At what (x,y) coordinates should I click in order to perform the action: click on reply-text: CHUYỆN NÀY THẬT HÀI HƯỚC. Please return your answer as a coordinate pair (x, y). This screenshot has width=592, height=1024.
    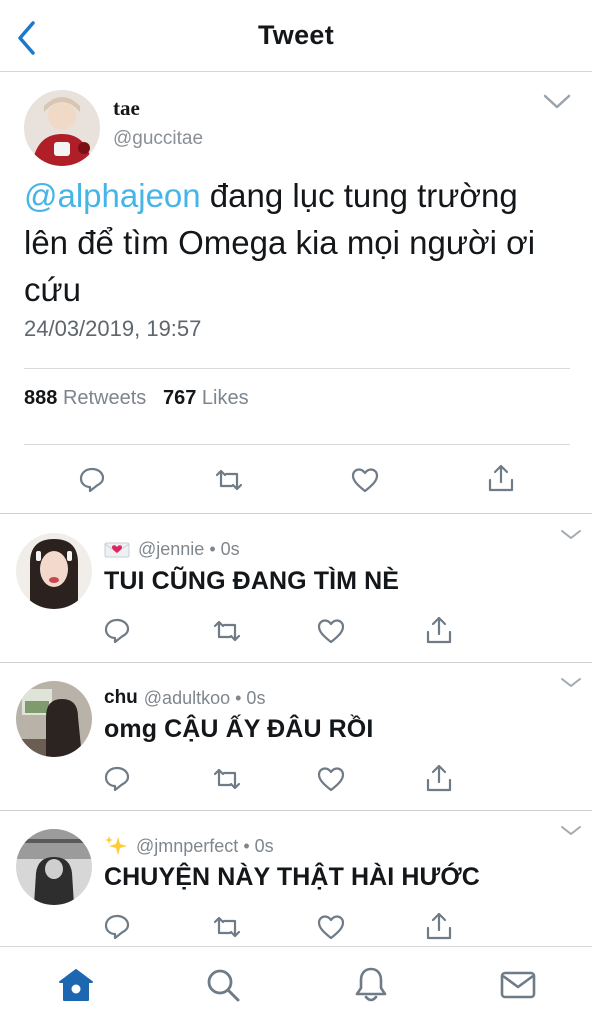
    Looking at the image, I should click on (292, 877).